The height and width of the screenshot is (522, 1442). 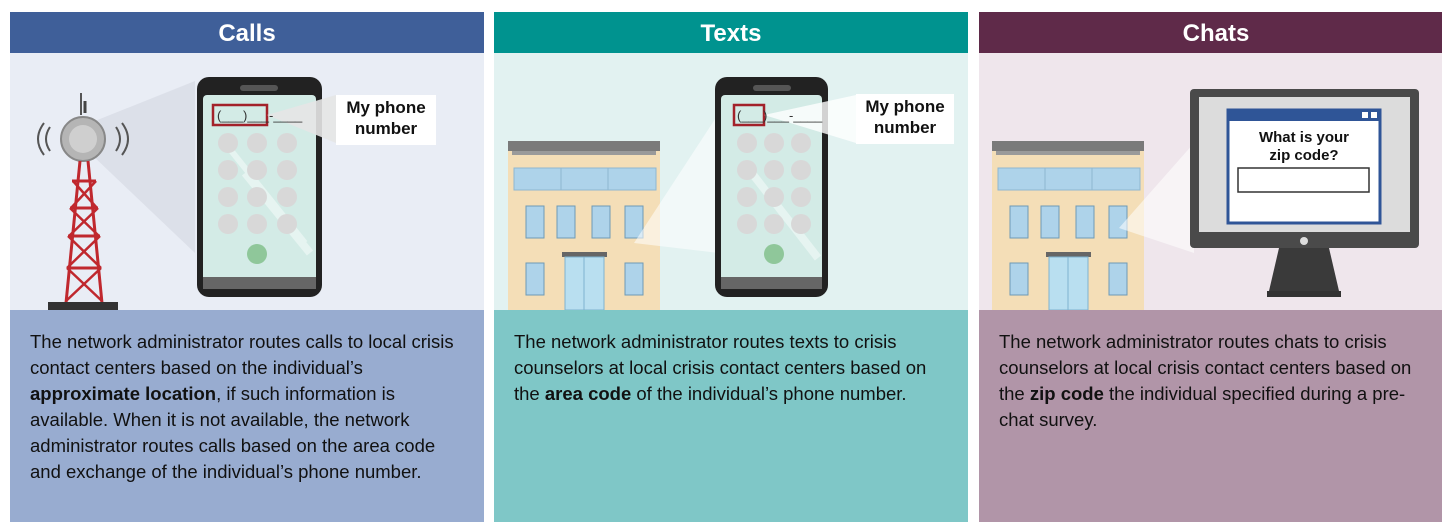 I want to click on desc-text: of the individual’s phone number., so click(x=769, y=393).